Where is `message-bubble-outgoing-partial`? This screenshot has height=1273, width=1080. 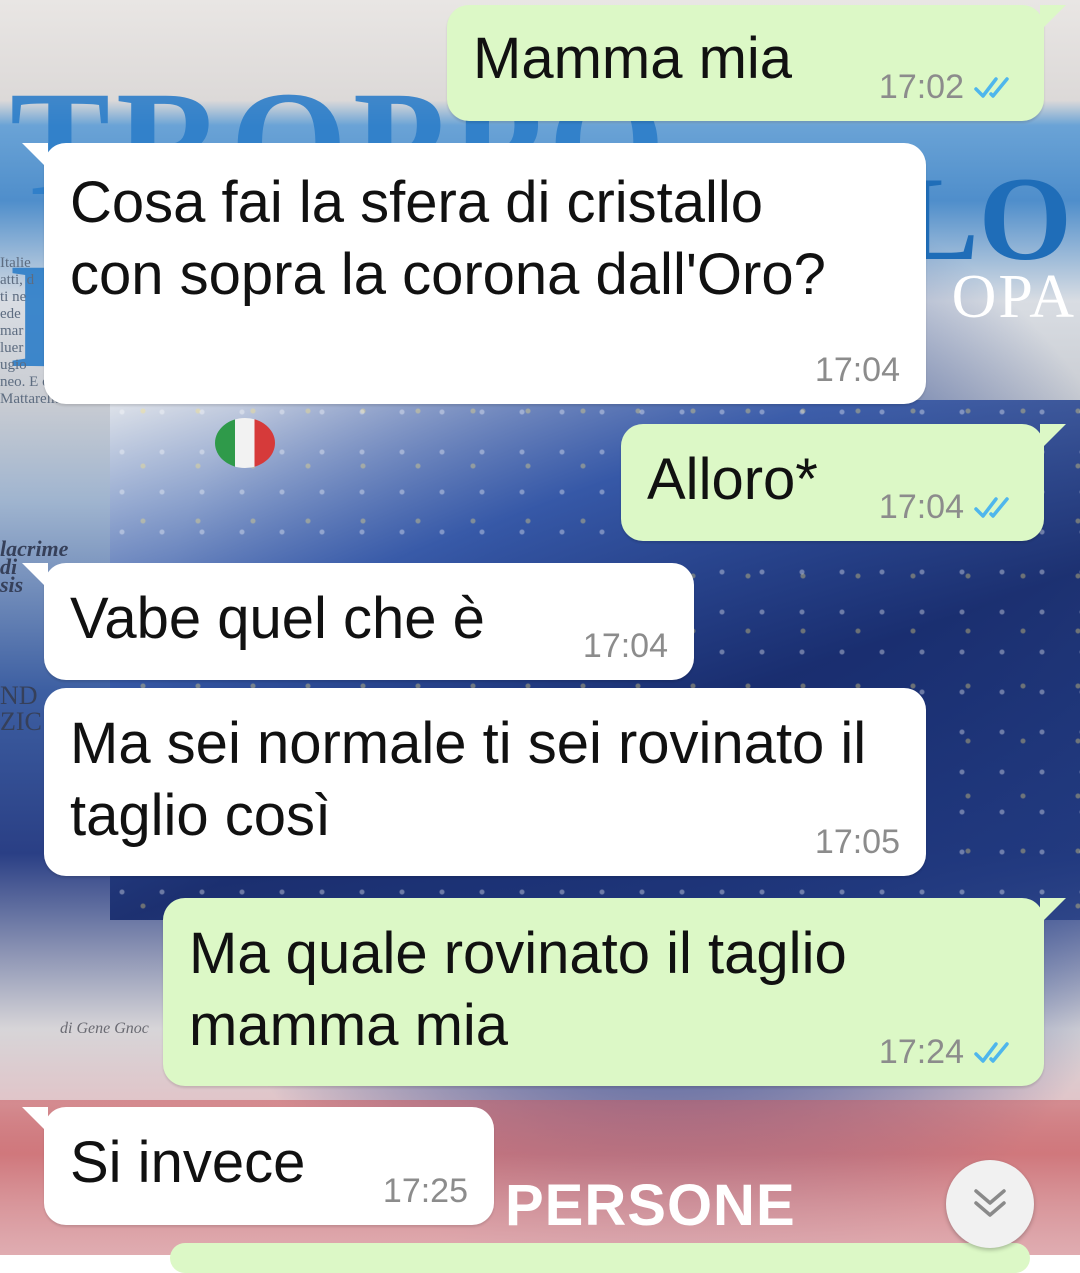
message-bubble-outgoing-partial is located at coordinates (600, 1258).